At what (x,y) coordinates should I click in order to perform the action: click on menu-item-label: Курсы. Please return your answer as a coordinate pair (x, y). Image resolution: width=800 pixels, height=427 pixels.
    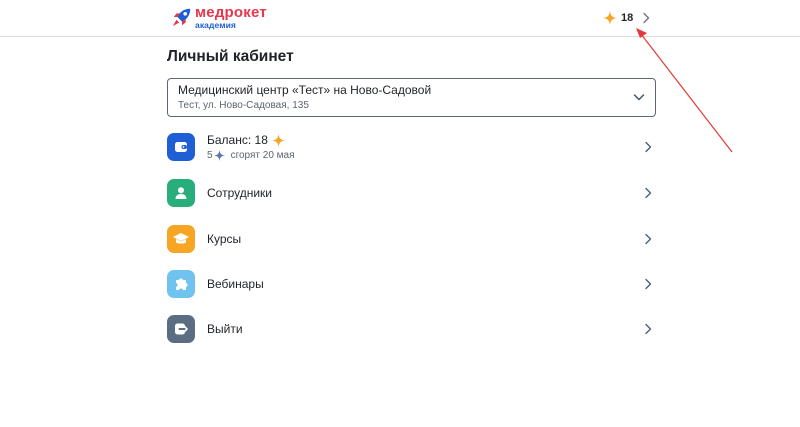
    Looking at the image, I should click on (224, 239).